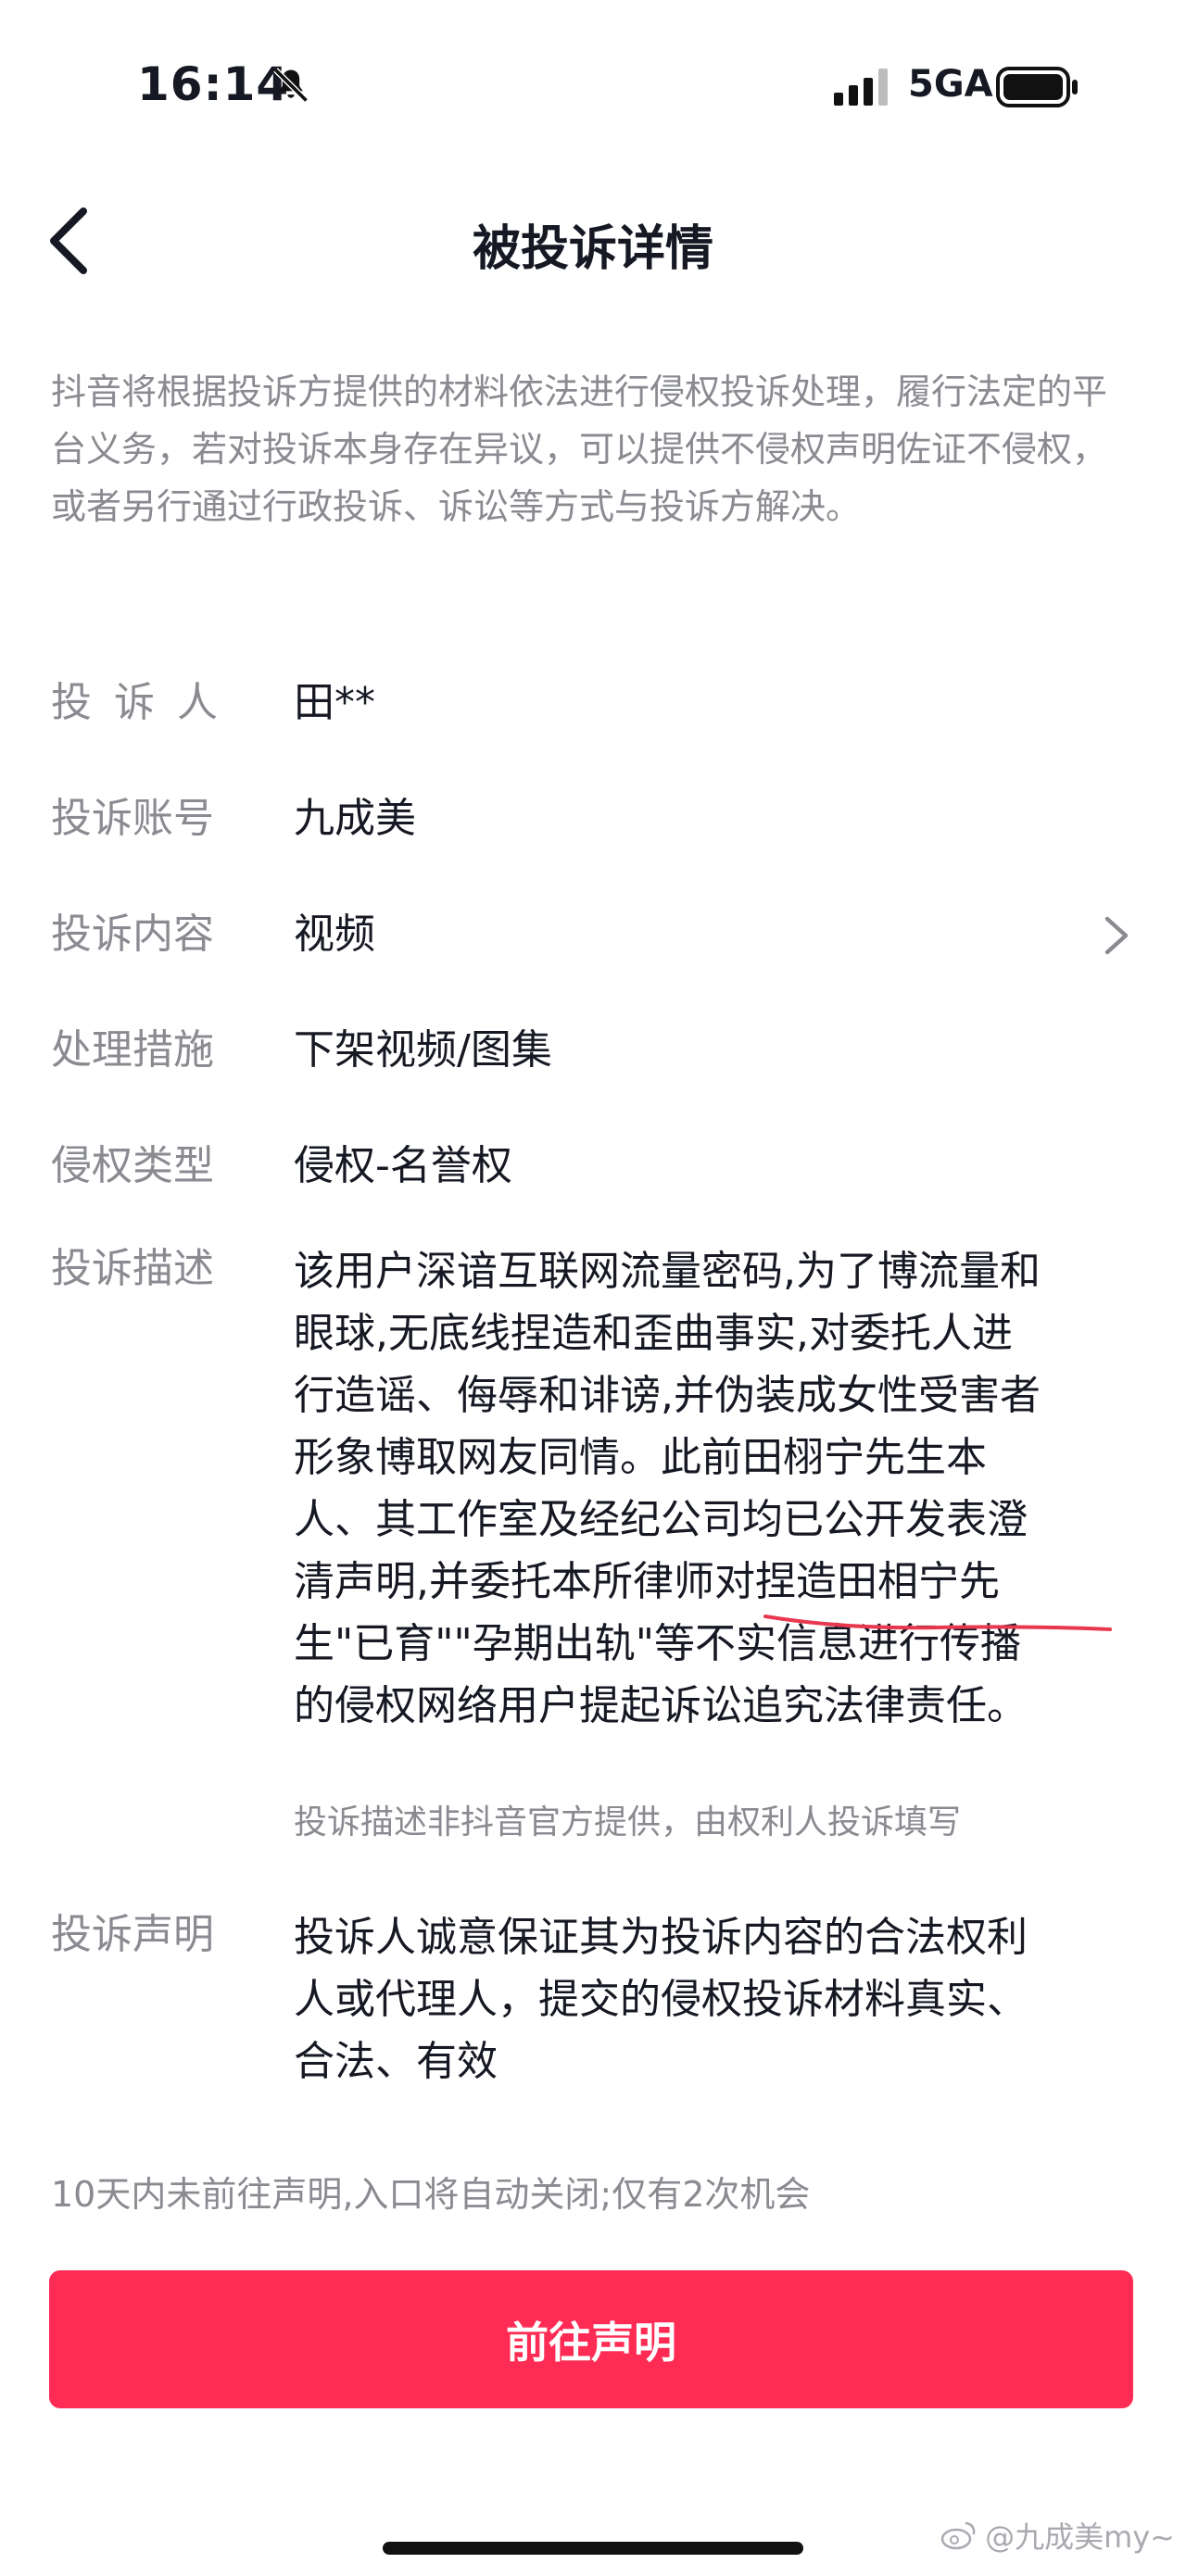 The image size is (1186, 2576). I want to click on watermark: @九成美my~, so click(1057, 2535).